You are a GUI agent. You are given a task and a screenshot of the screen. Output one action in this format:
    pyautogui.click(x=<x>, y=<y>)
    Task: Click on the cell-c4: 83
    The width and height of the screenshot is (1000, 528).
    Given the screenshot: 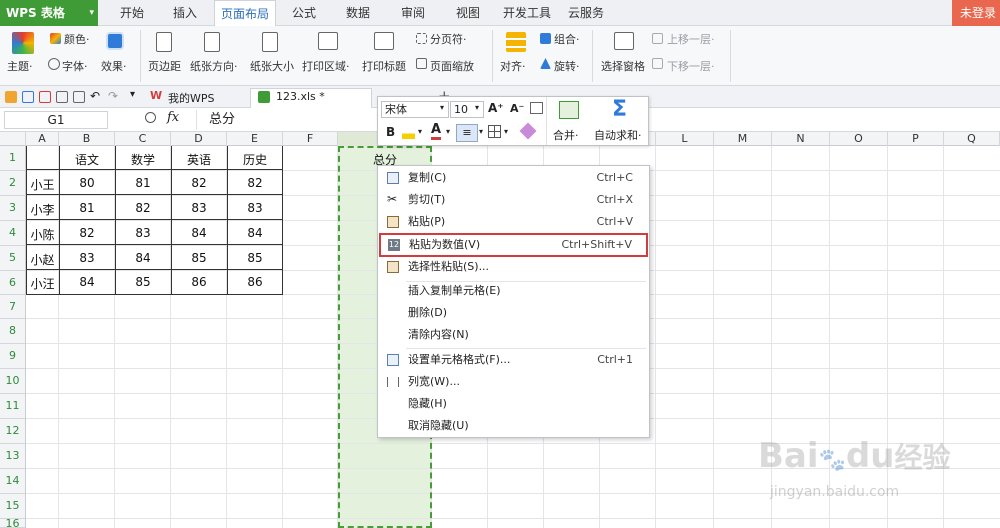 What is the action you would take?
    pyautogui.click(x=143, y=233)
    